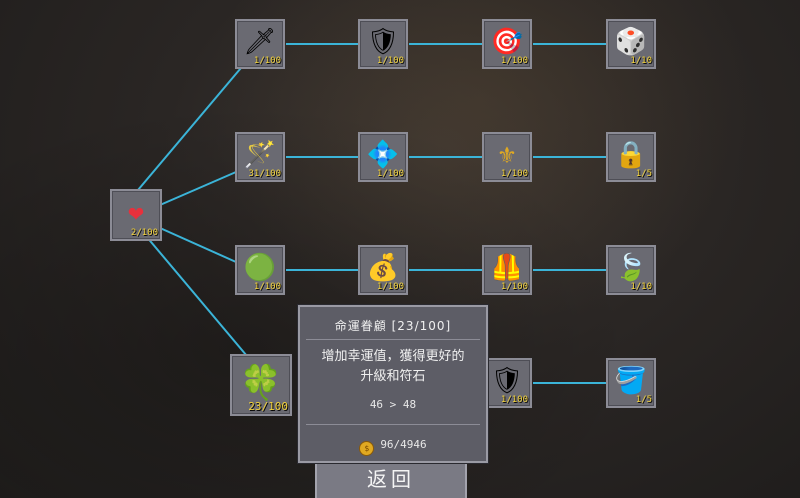 This screenshot has width=800, height=498. I want to click on magic-staff-icon: 🪄, so click(260, 155).